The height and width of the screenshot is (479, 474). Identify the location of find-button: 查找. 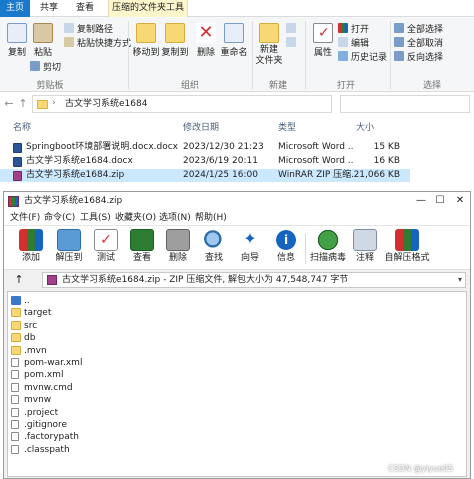
(214, 248).